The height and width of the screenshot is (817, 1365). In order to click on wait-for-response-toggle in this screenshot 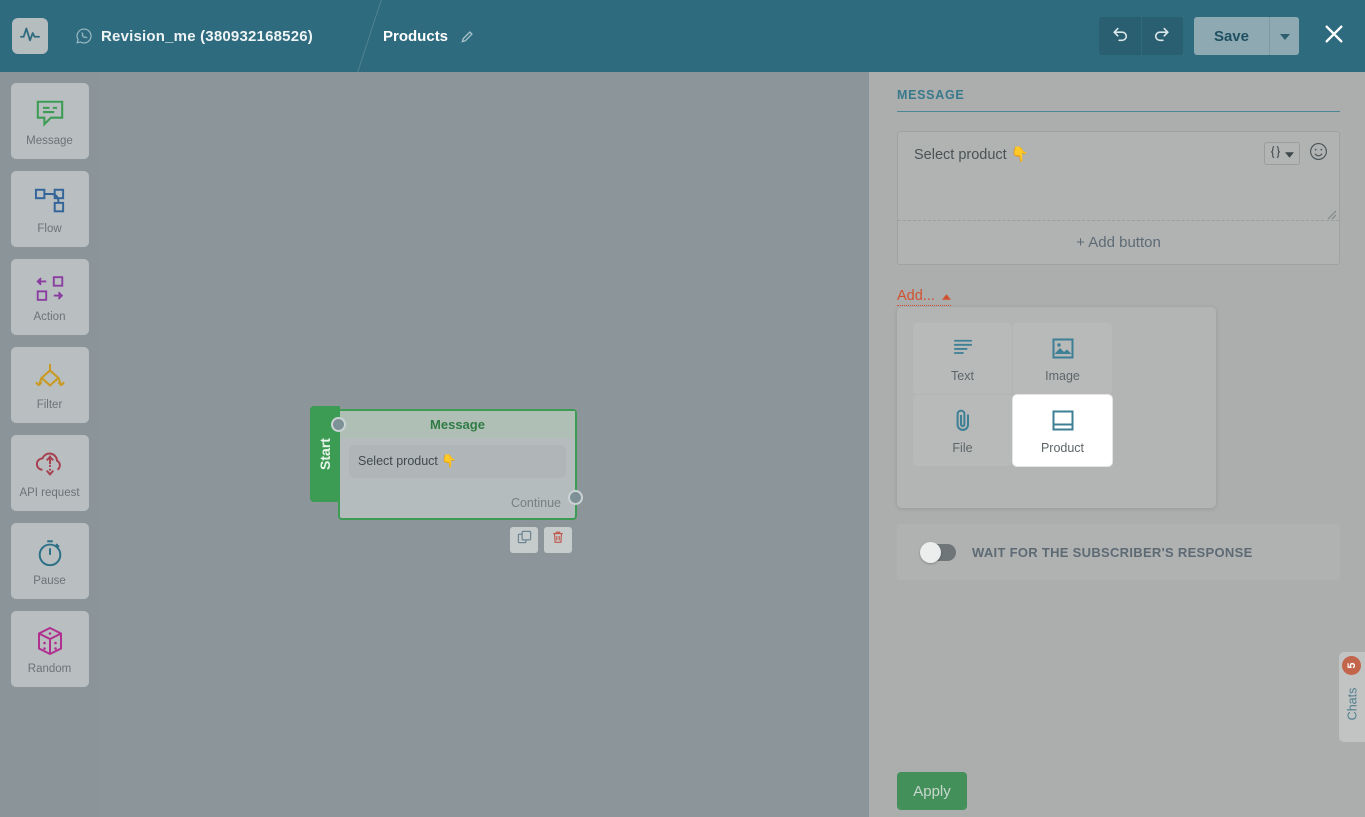, I will do `click(938, 552)`.